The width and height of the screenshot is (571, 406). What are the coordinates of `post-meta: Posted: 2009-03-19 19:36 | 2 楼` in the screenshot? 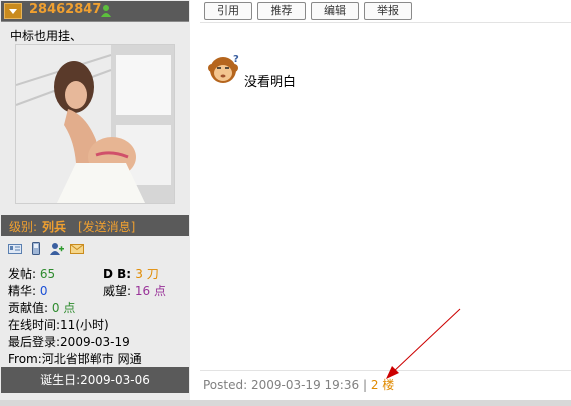 It's located at (298, 384).